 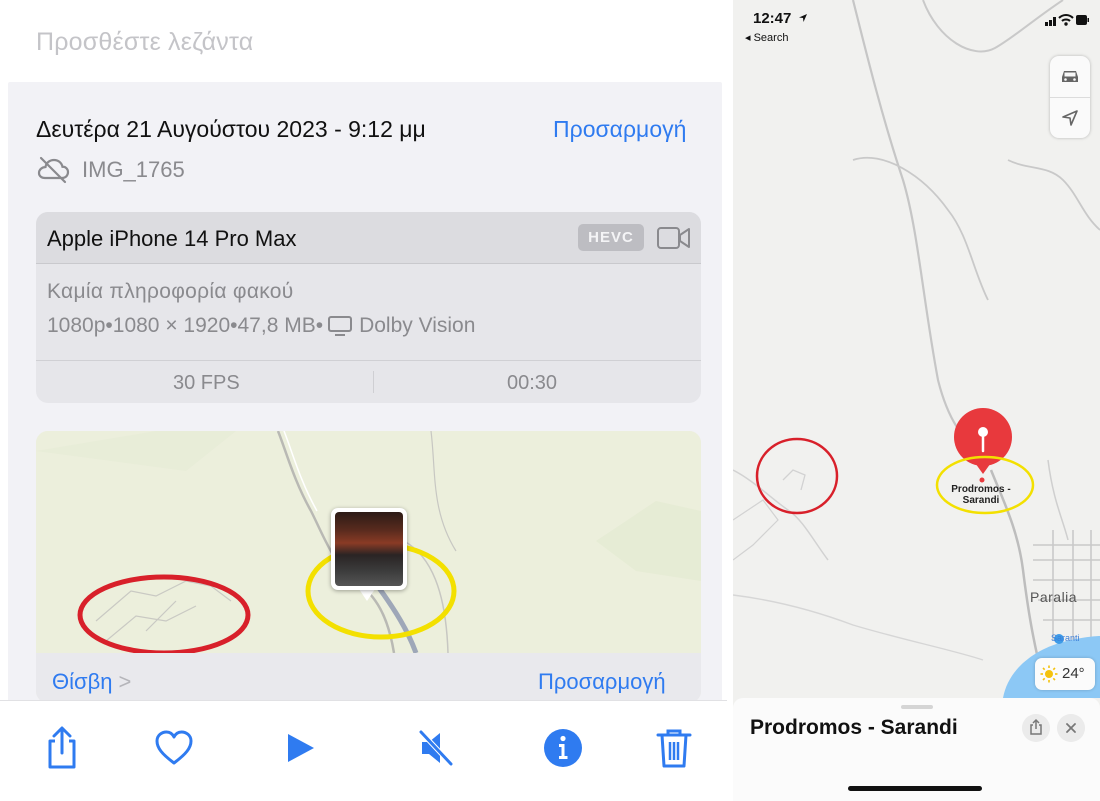 I want to click on caption-input: Προσθέστε λεζάντα, so click(x=144, y=42).